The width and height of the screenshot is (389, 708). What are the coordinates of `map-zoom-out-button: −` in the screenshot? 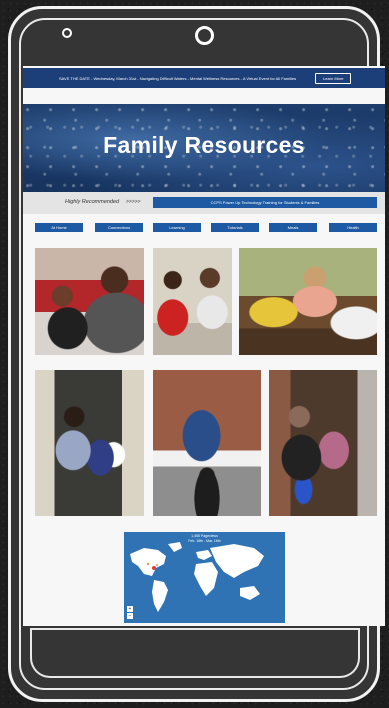 It's located at (130, 616).